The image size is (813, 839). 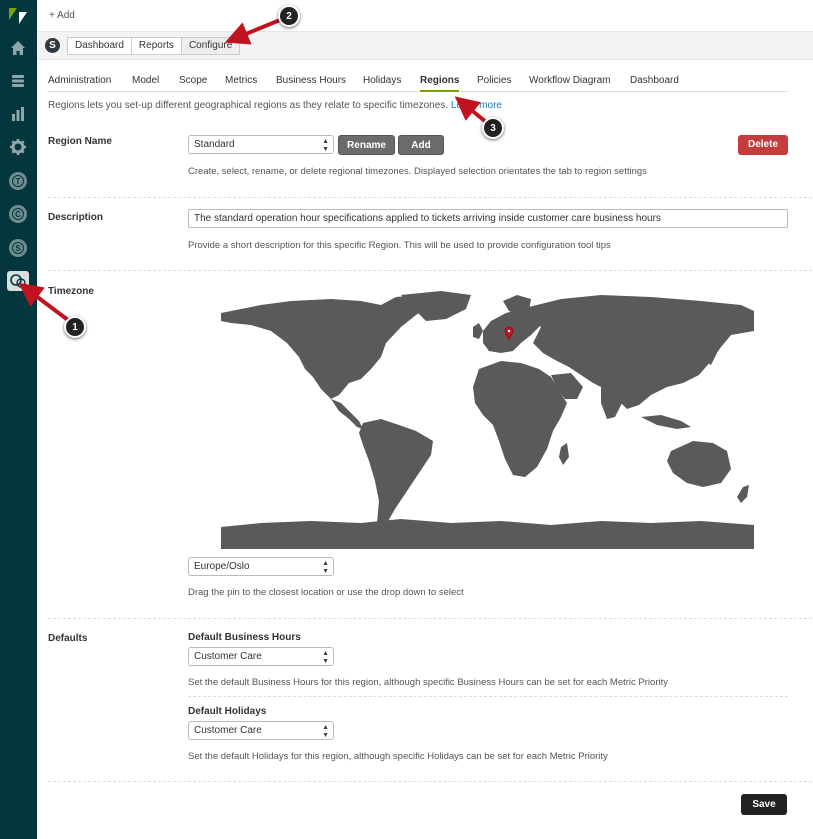 I want to click on default-business-hours-select: Customer Care ▲ ▼, so click(x=261, y=656).